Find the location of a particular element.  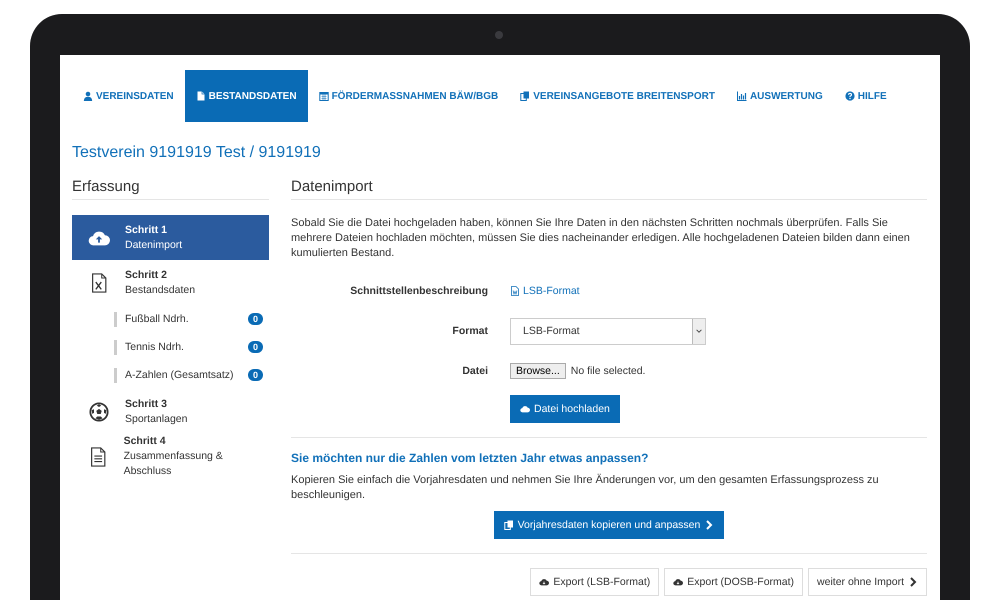

page-title: Testverein 9191919 Test / 9191919 is located at coordinates (197, 153).